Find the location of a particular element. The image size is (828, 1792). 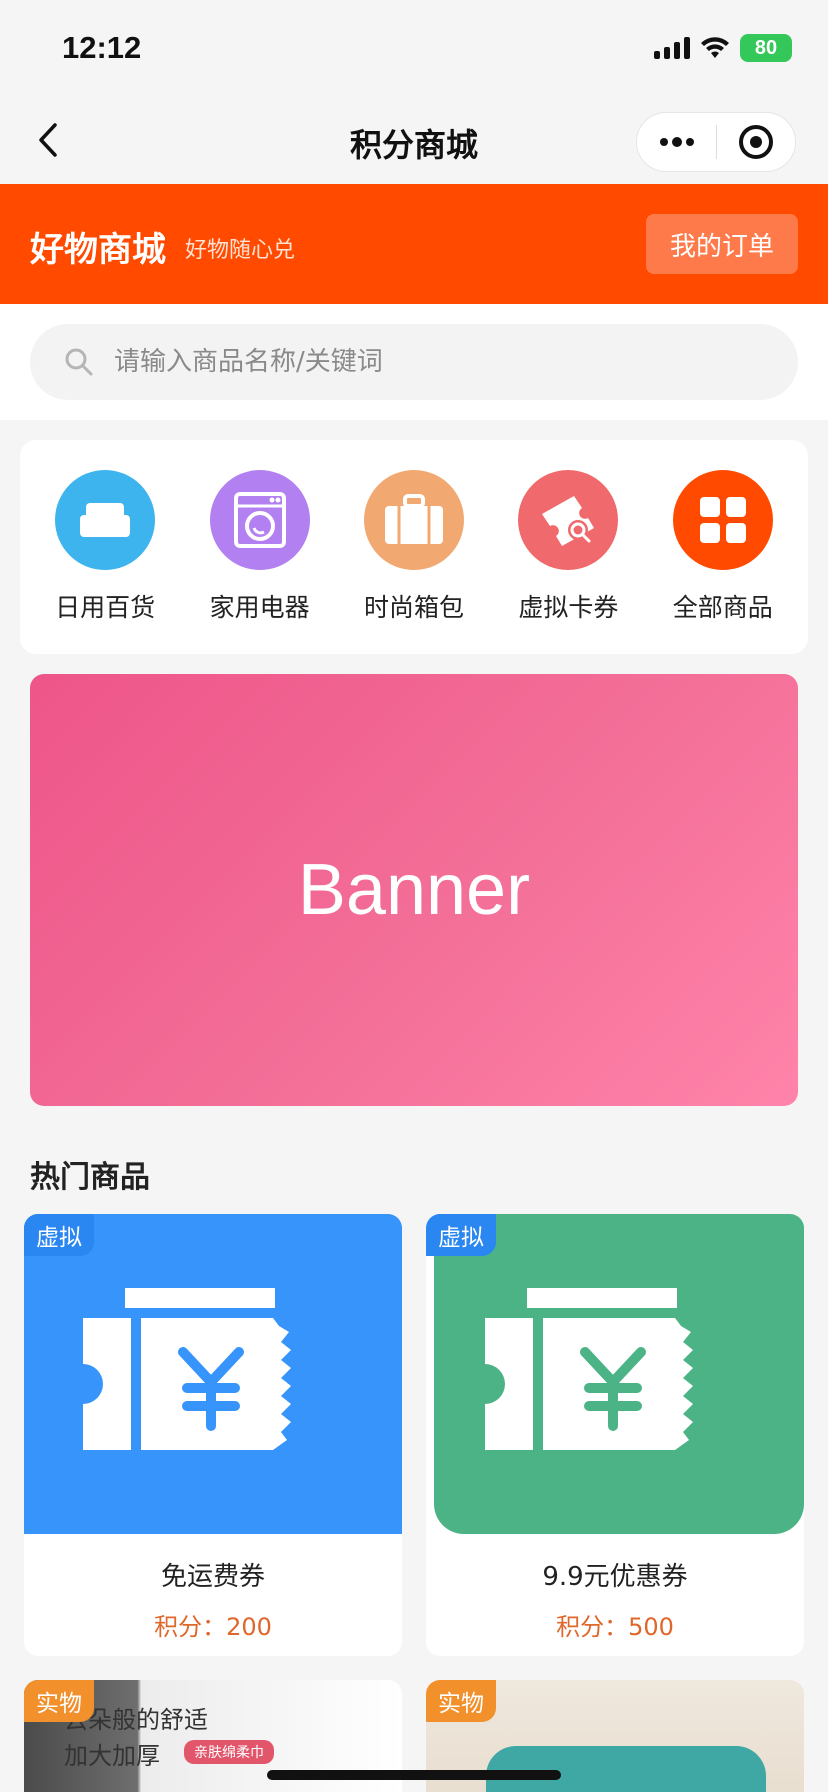

close-miniprogram-button is located at coordinates (756, 142).